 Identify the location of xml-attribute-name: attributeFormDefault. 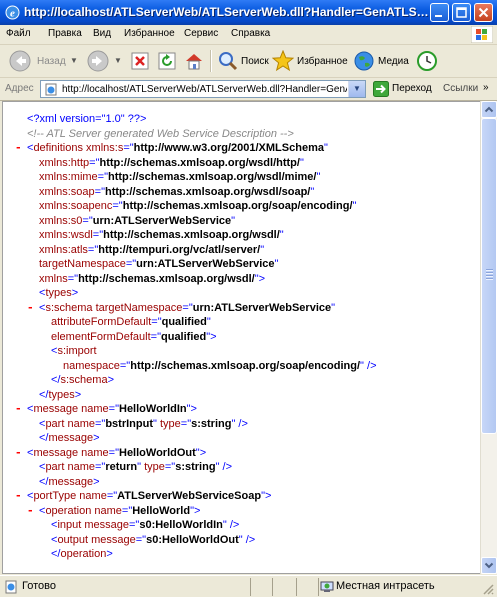
(101, 322).